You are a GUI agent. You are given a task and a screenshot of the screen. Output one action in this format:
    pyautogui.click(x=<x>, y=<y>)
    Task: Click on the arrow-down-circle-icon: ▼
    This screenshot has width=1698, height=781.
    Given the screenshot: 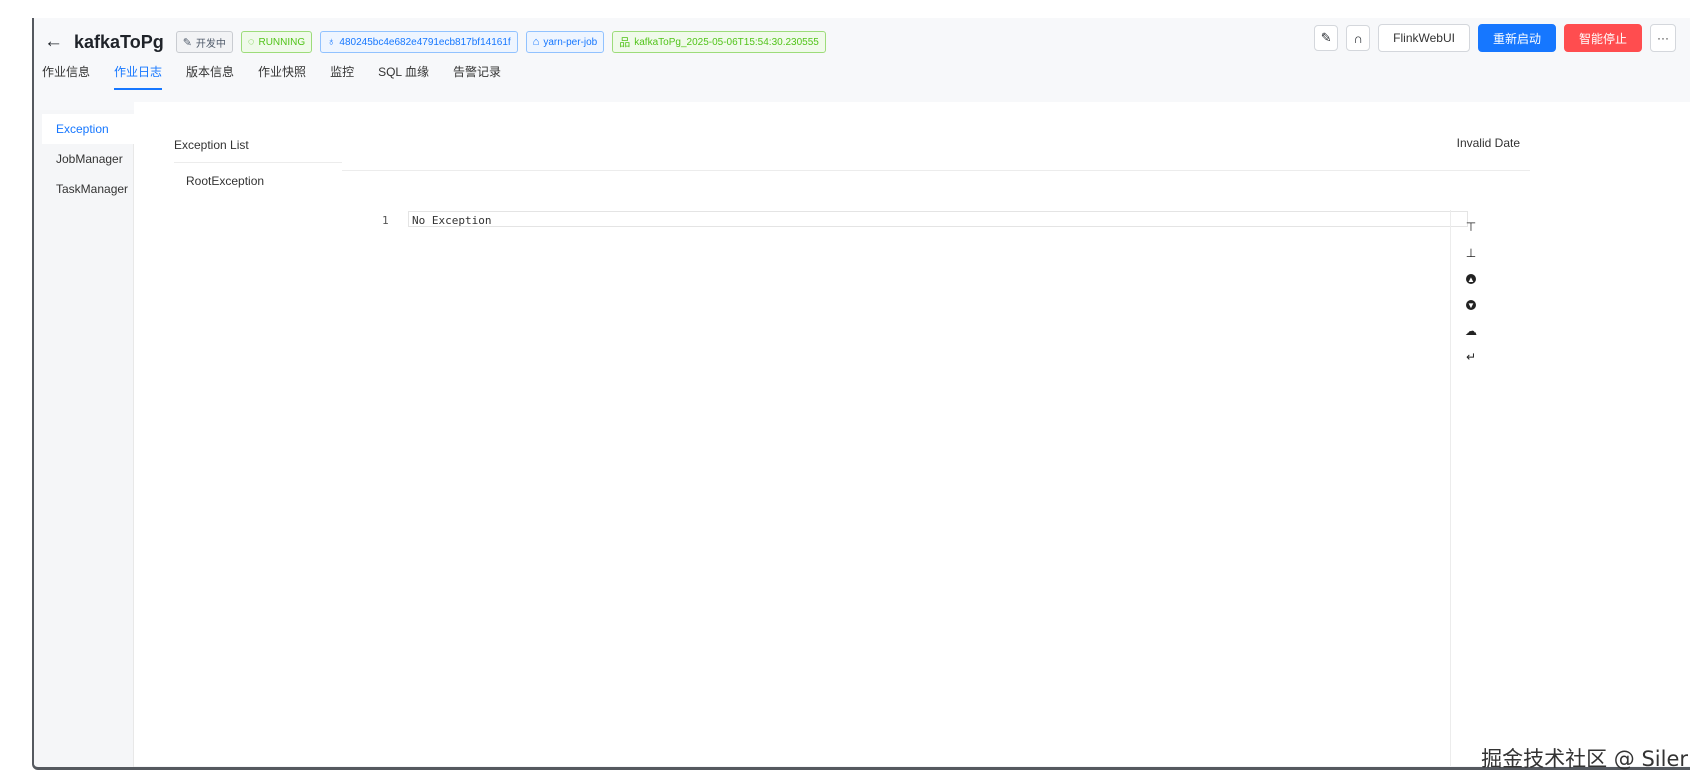 What is the action you would take?
    pyautogui.click(x=1471, y=305)
    